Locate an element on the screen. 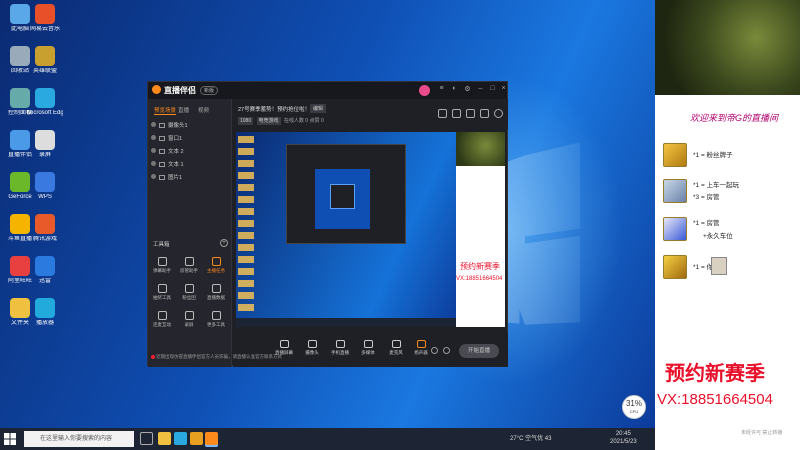  skin-icon: ◐ is located at coordinates (454, 88).